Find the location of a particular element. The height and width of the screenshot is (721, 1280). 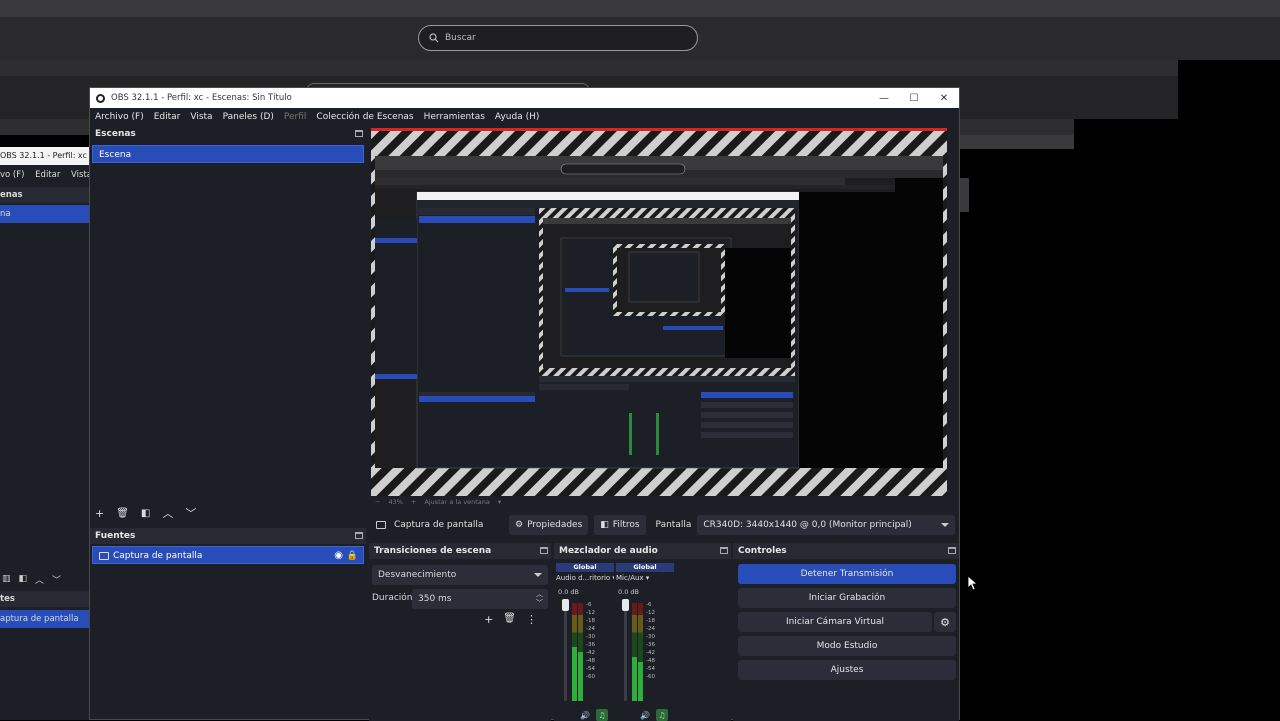

menu-herramientas: Herramientas is located at coordinates (454, 117).